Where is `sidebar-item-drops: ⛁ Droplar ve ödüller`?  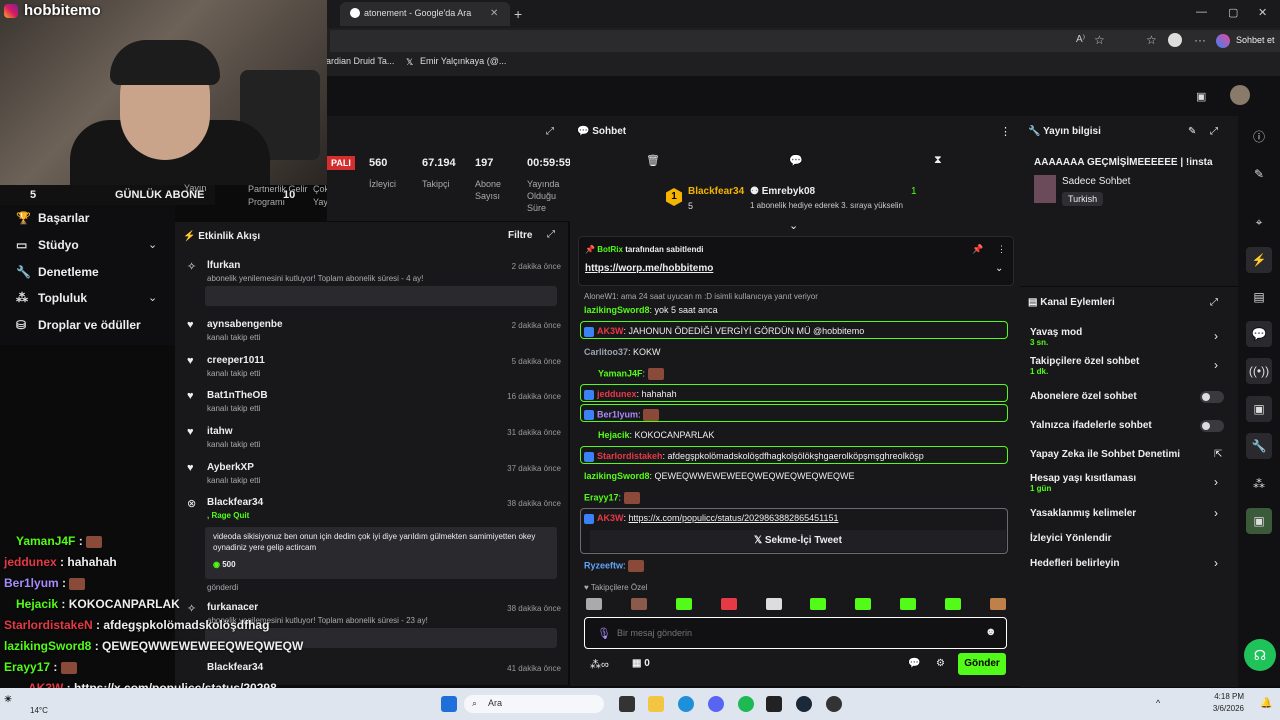 sidebar-item-drops: ⛁ Droplar ve ödüller is located at coordinates (78, 325).